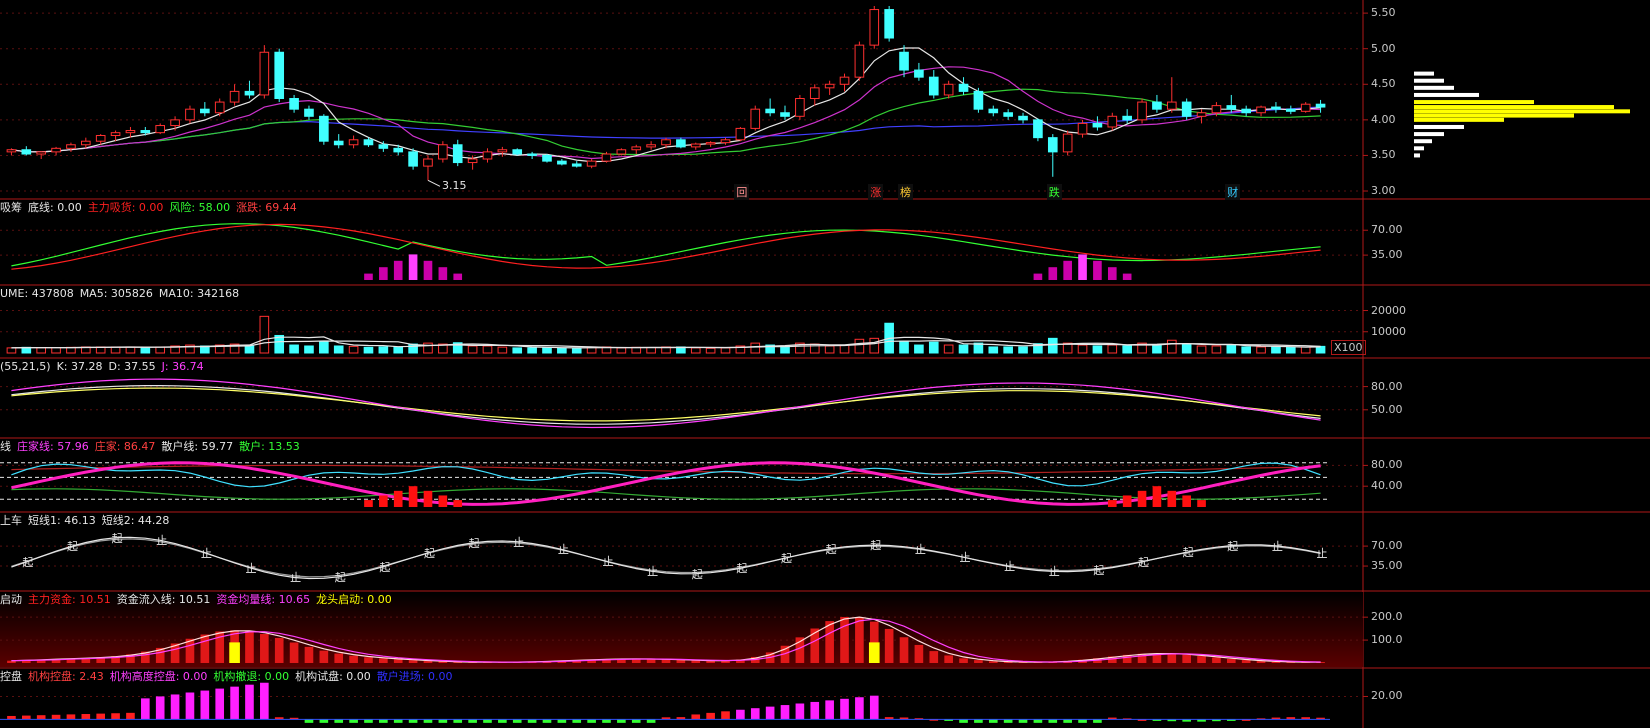  I want to click on legend-item: 吸筹, so click(11, 207).